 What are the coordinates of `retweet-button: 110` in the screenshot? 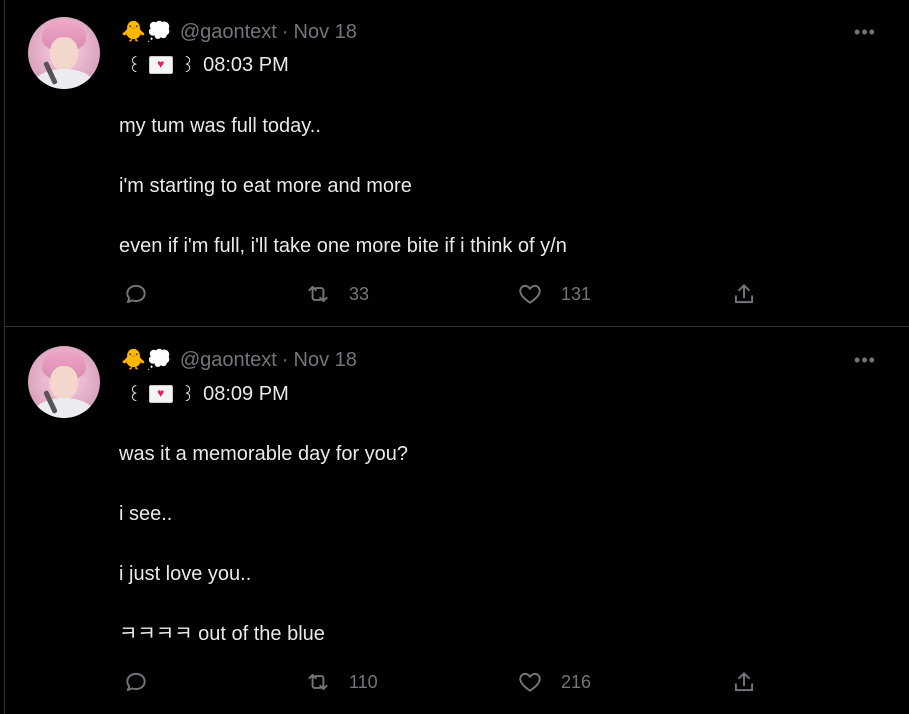 It's located at (341, 682).